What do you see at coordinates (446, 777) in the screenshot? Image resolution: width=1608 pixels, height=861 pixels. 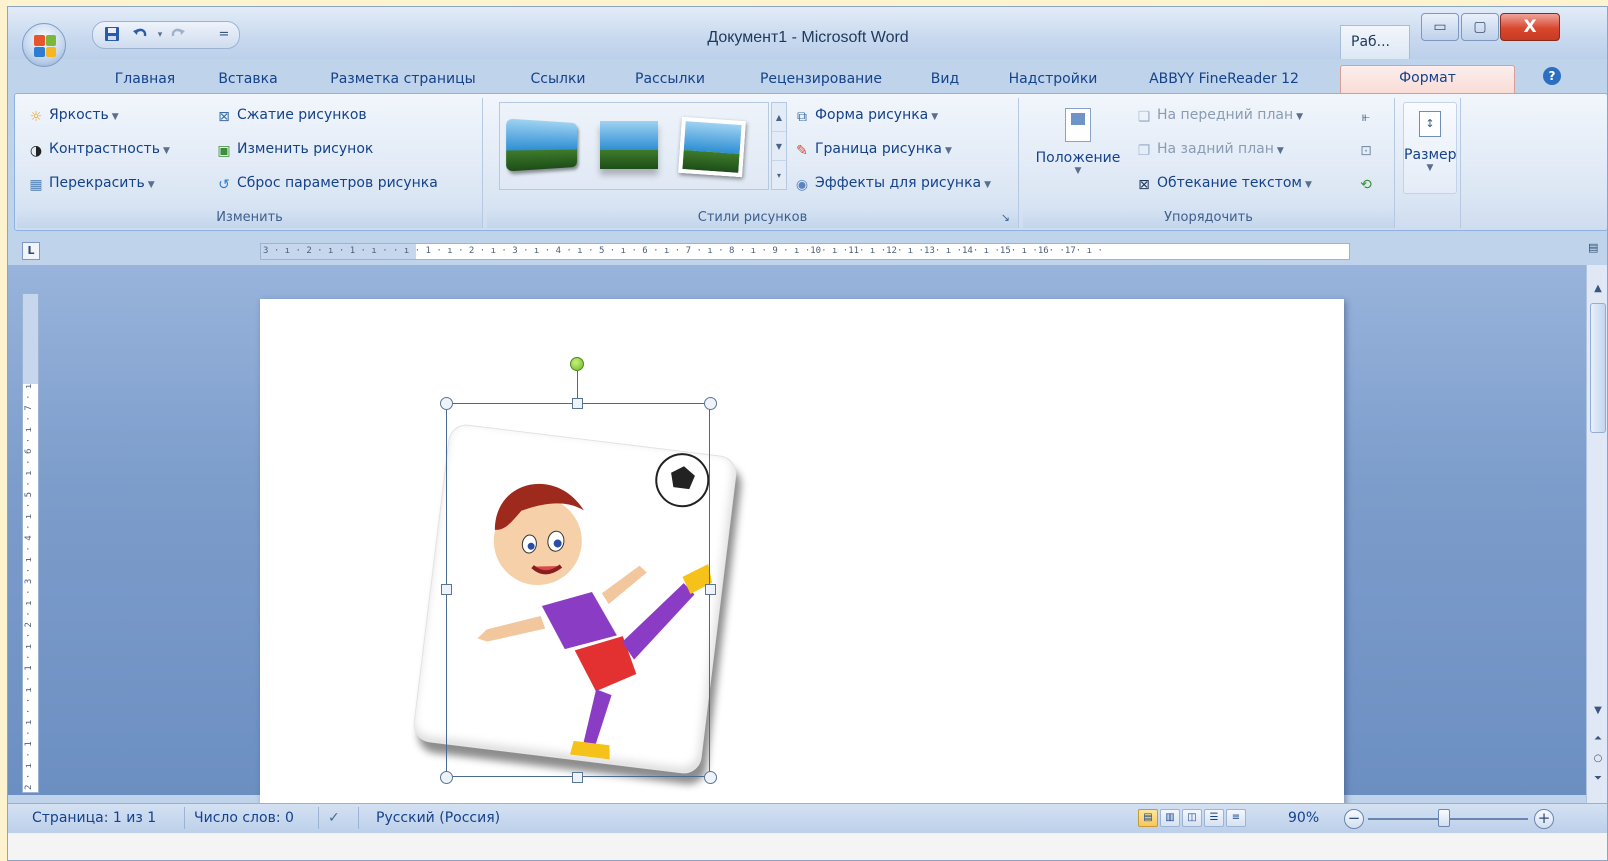 I see `resize-handle-bottom-left` at bounding box center [446, 777].